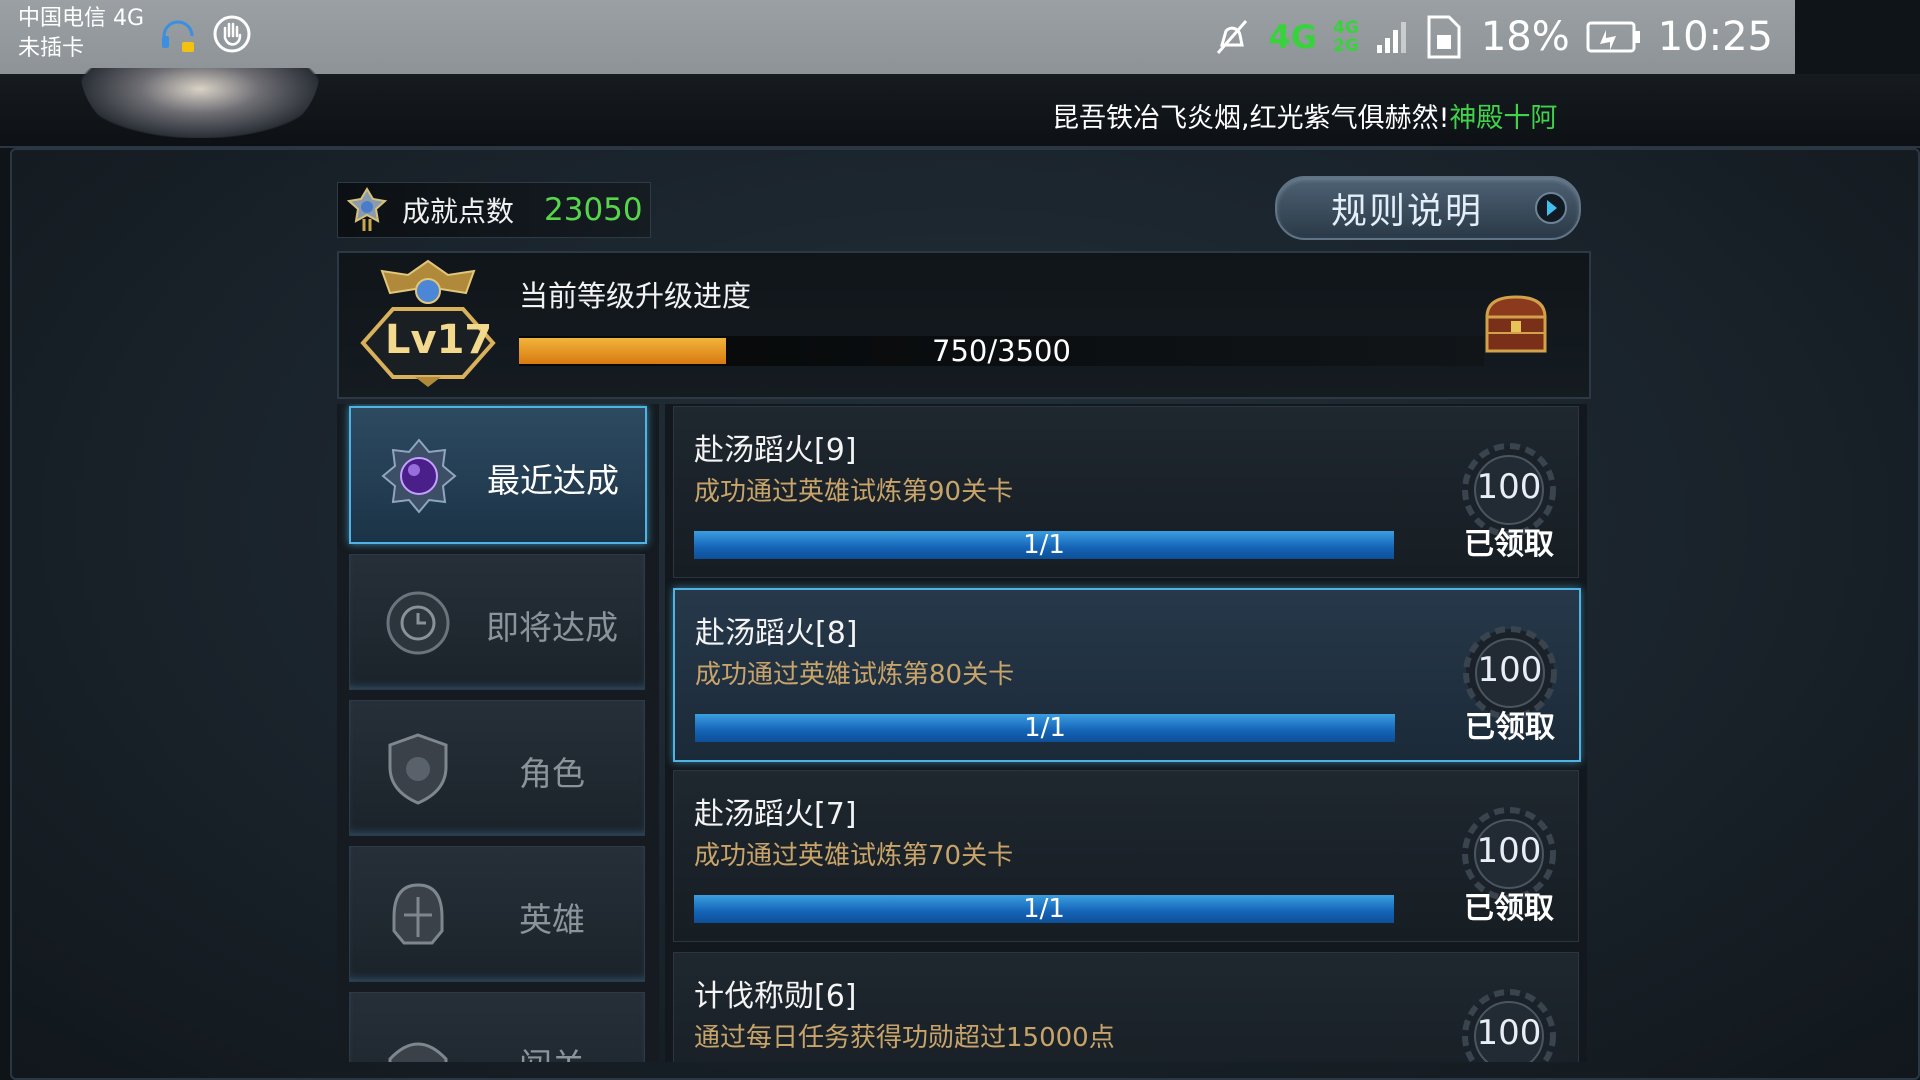 The image size is (1920, 1080). What do you see at coordinates (1516, 325) in the screenshot?
I see `treasure-chest-icon` at bounding box center [1516, 325].